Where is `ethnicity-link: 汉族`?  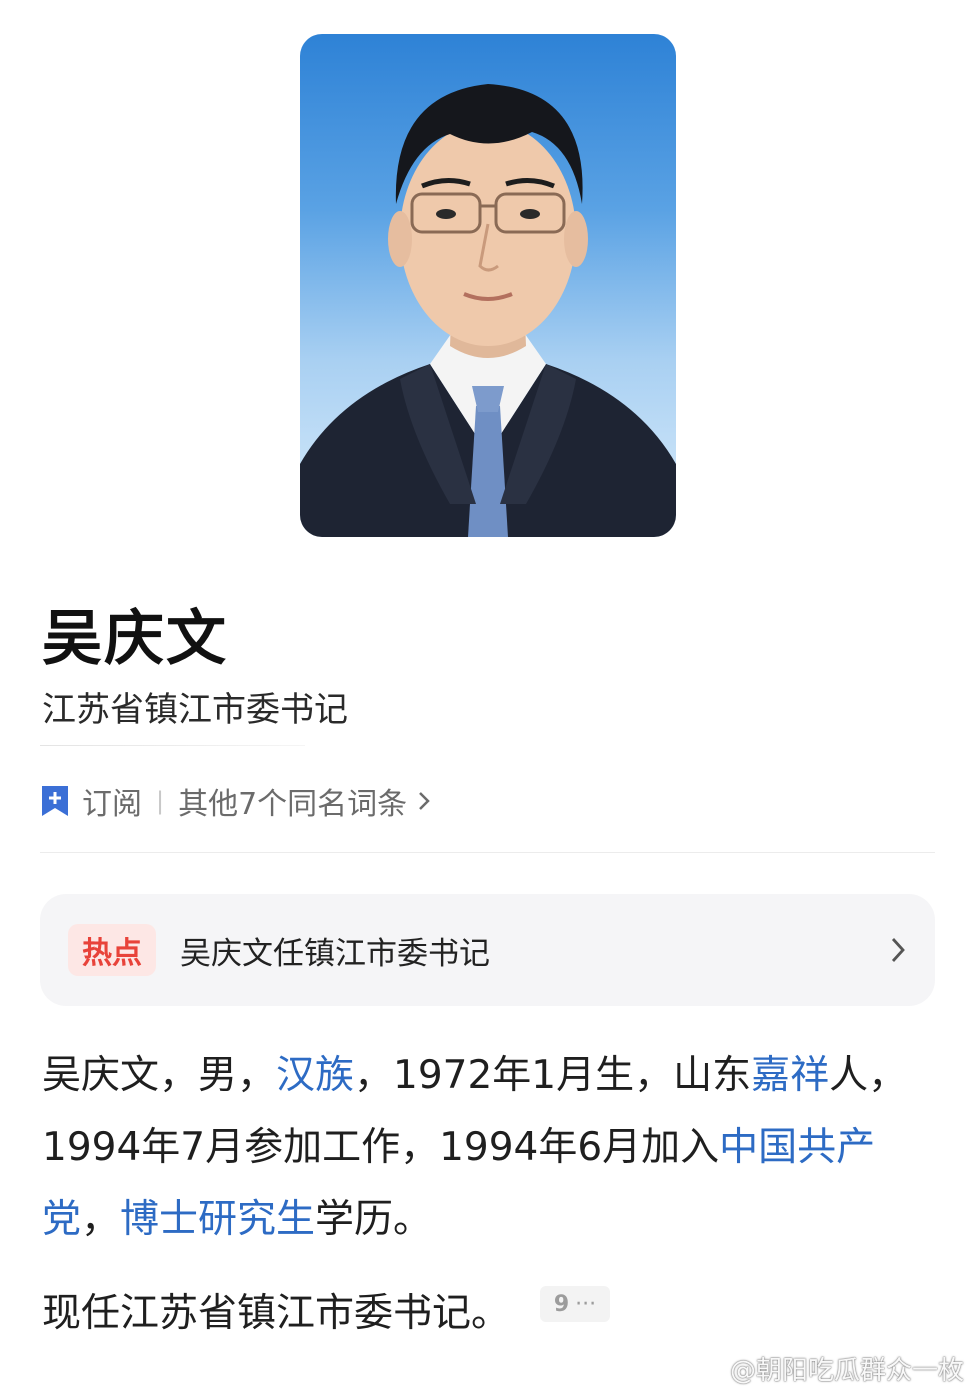
ethnicity-link: 汉族 is located at coordinates (315, 1075).